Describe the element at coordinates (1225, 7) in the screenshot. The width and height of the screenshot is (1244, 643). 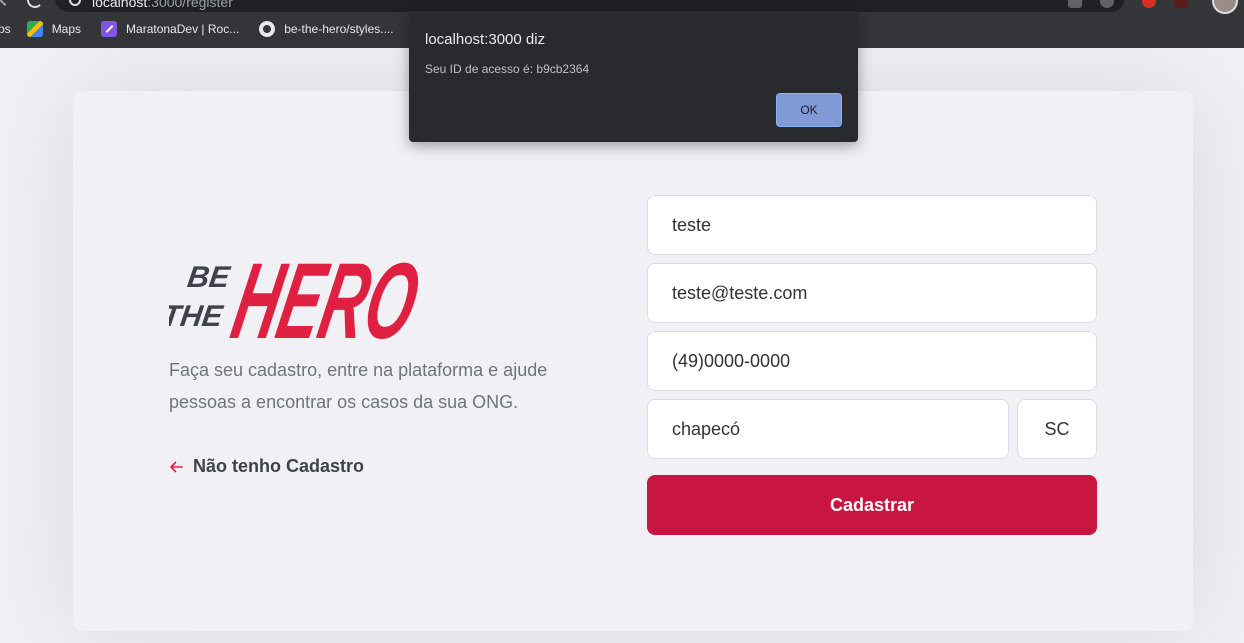
I see `profile-avatar` at that location.